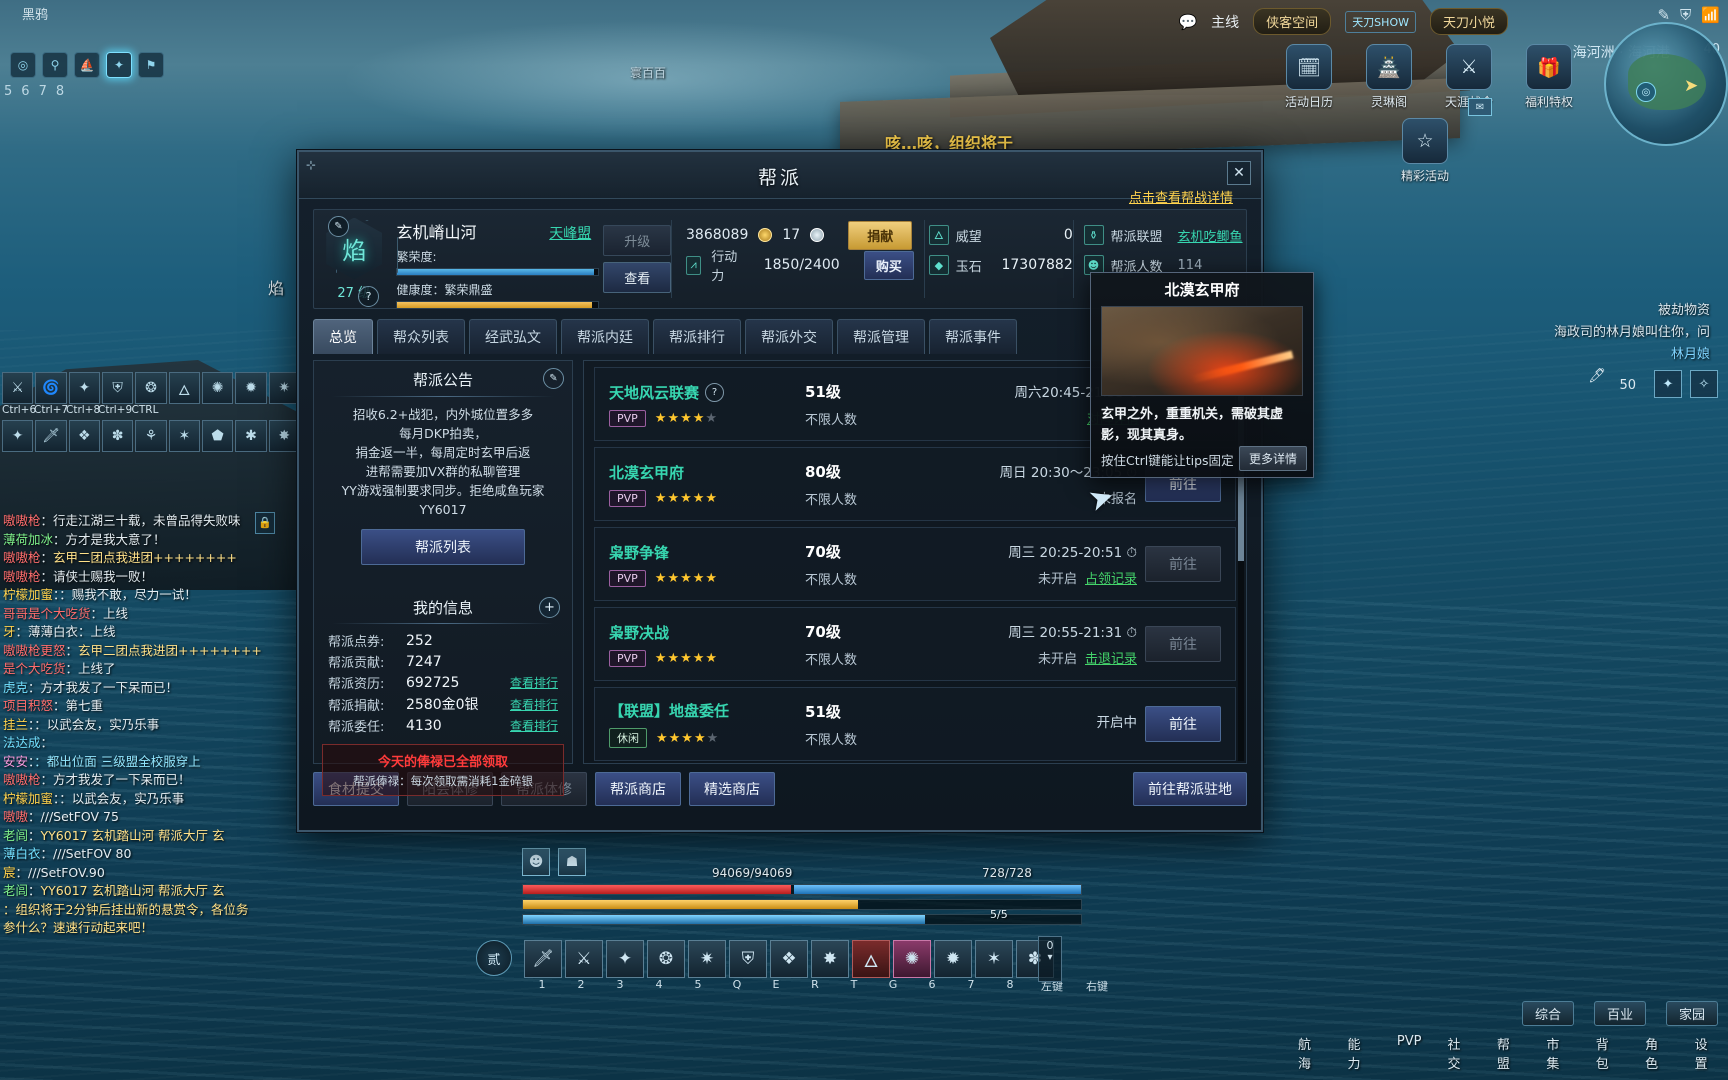  What do you see at coordinates (1389, 77) in the screenshot?
I see `linglin-pavilion-button: 🏯 灵琳阁` at bounding box center [1389, 77].